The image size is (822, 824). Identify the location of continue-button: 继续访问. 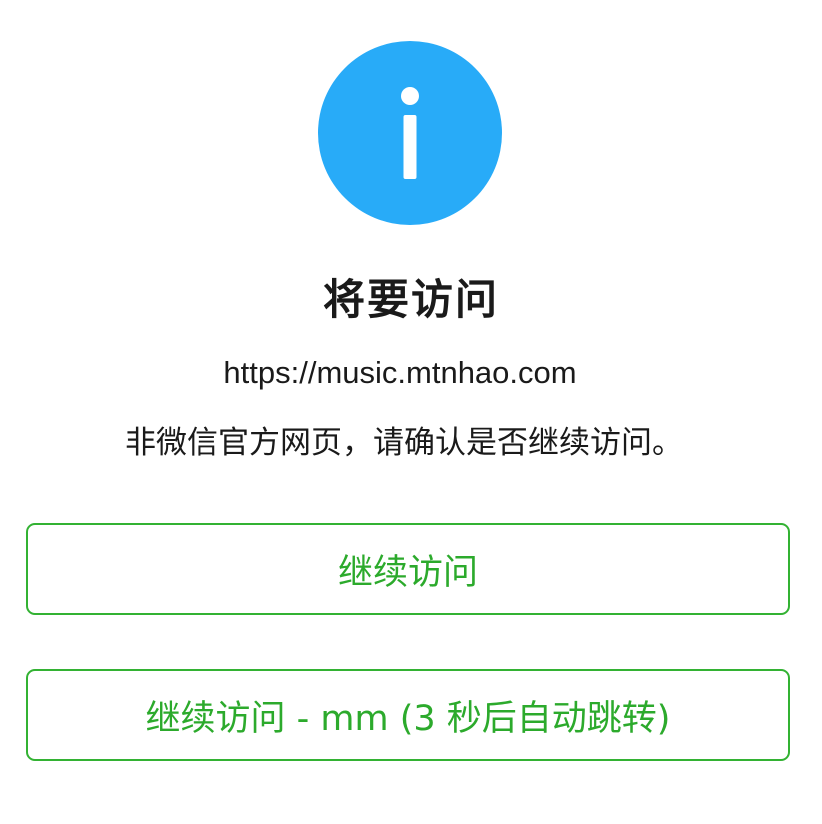
(408, 569).